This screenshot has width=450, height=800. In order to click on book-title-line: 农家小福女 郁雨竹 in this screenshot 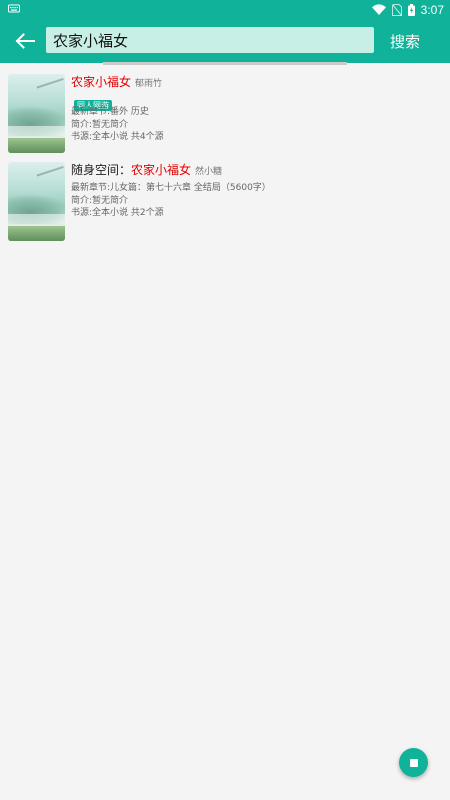, I will do `click(256, 83)`.